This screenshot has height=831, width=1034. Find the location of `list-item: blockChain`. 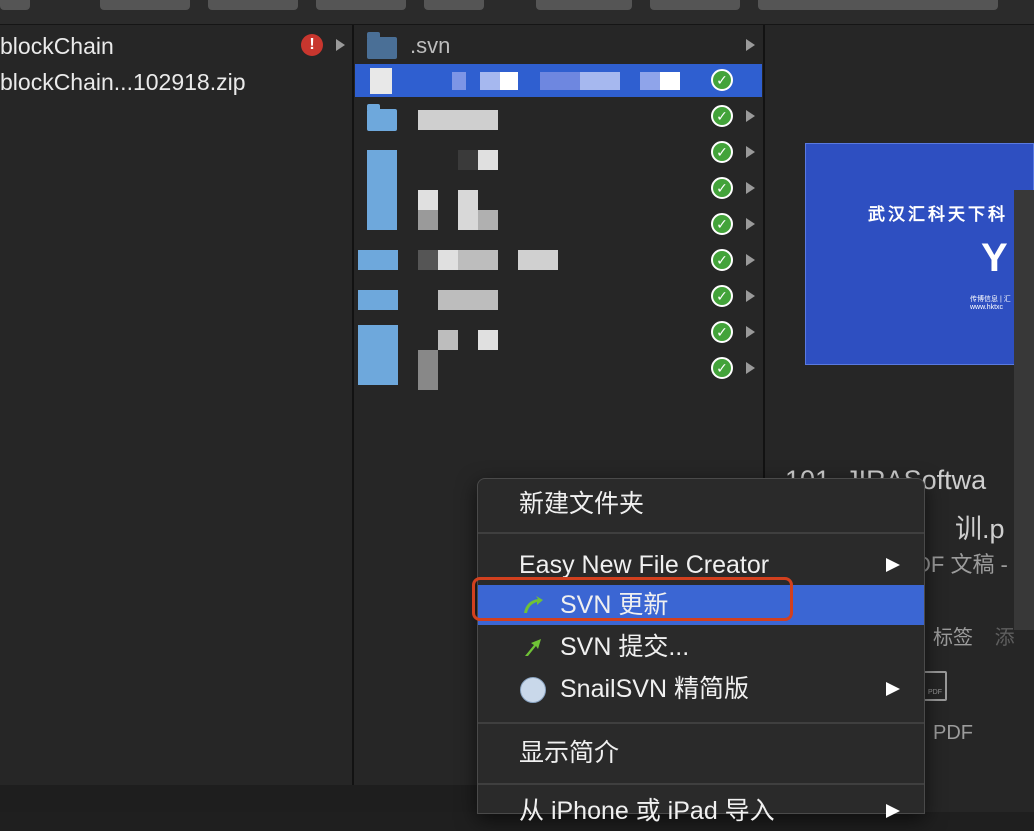

list-item: blockChain is located at coordinates (57, 46).